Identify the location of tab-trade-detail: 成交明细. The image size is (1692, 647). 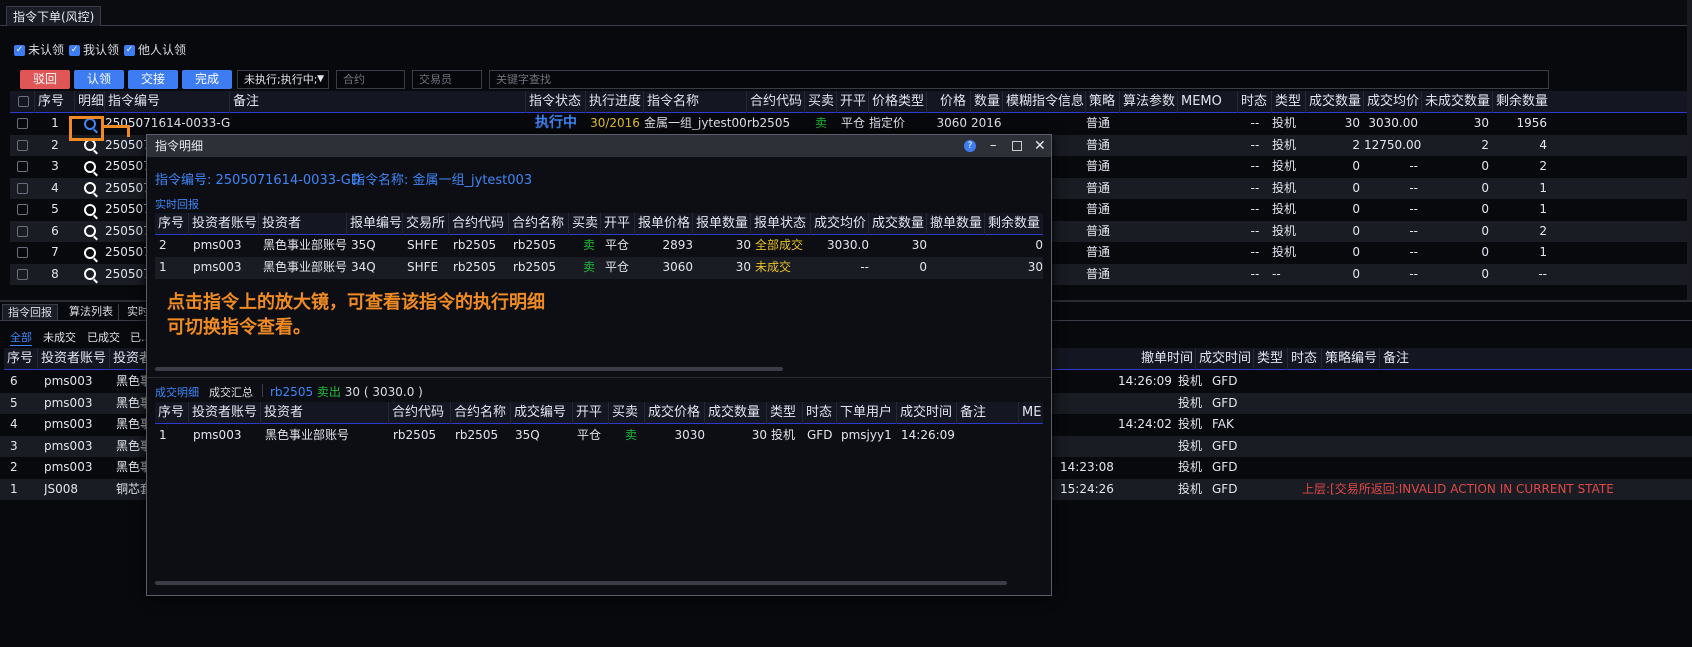
(177, 392).